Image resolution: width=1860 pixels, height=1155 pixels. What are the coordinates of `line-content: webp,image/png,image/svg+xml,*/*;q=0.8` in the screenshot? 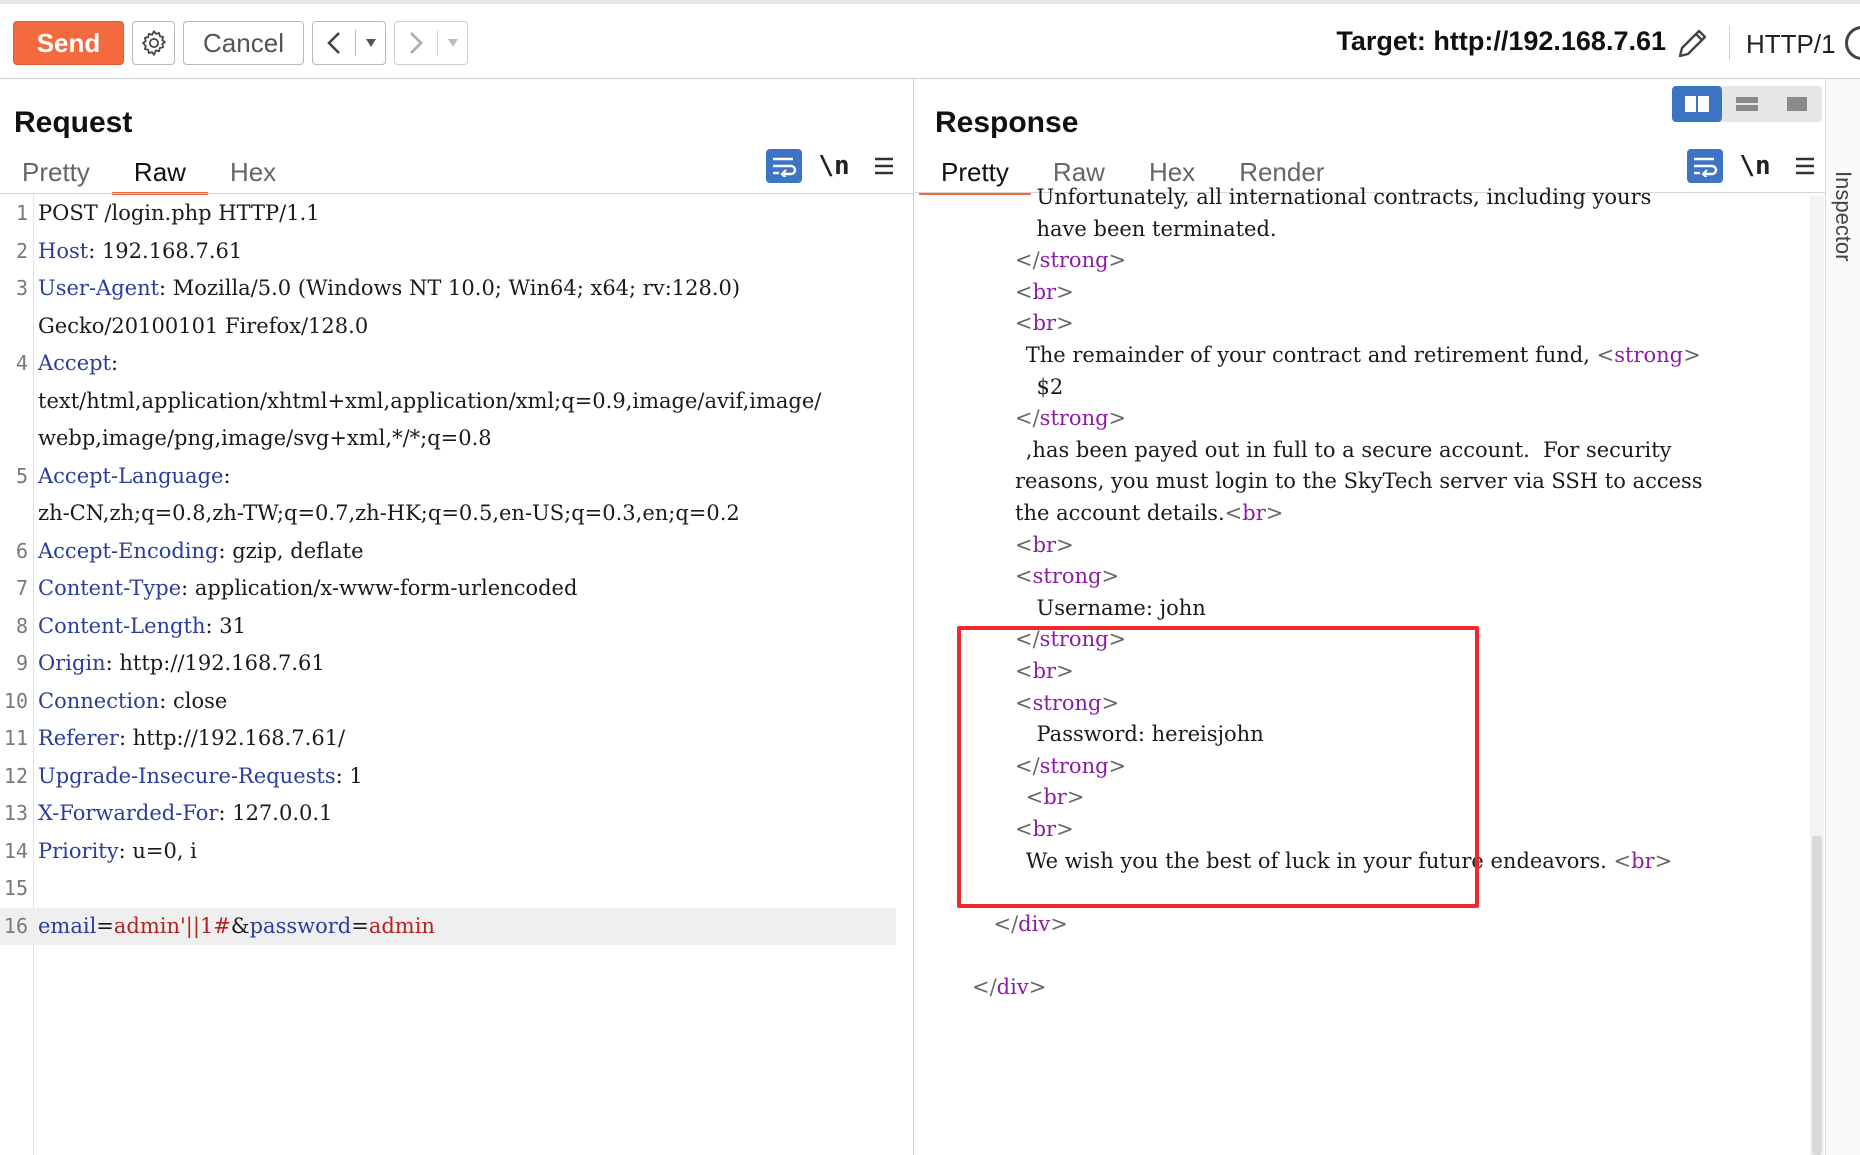 It's located at (265, 439).